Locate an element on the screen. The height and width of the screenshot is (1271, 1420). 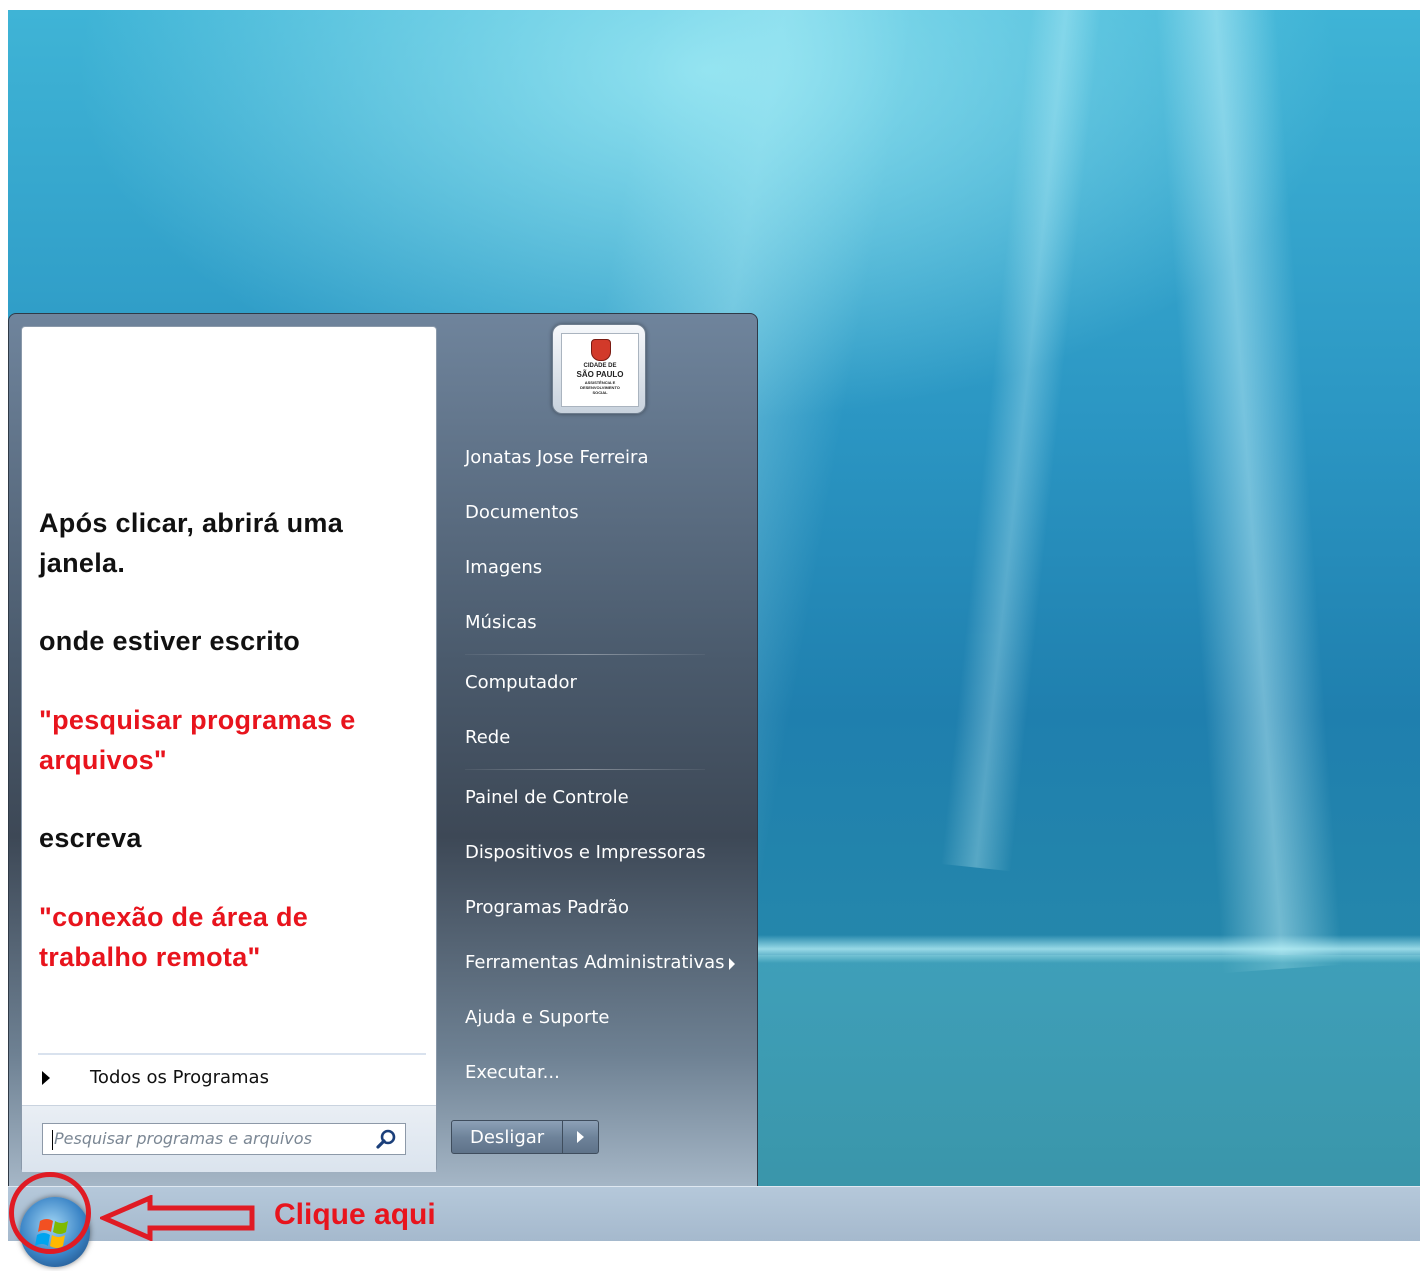
search-area: Pesquisar programas e arquivos is located at coordinates (229, 1138).